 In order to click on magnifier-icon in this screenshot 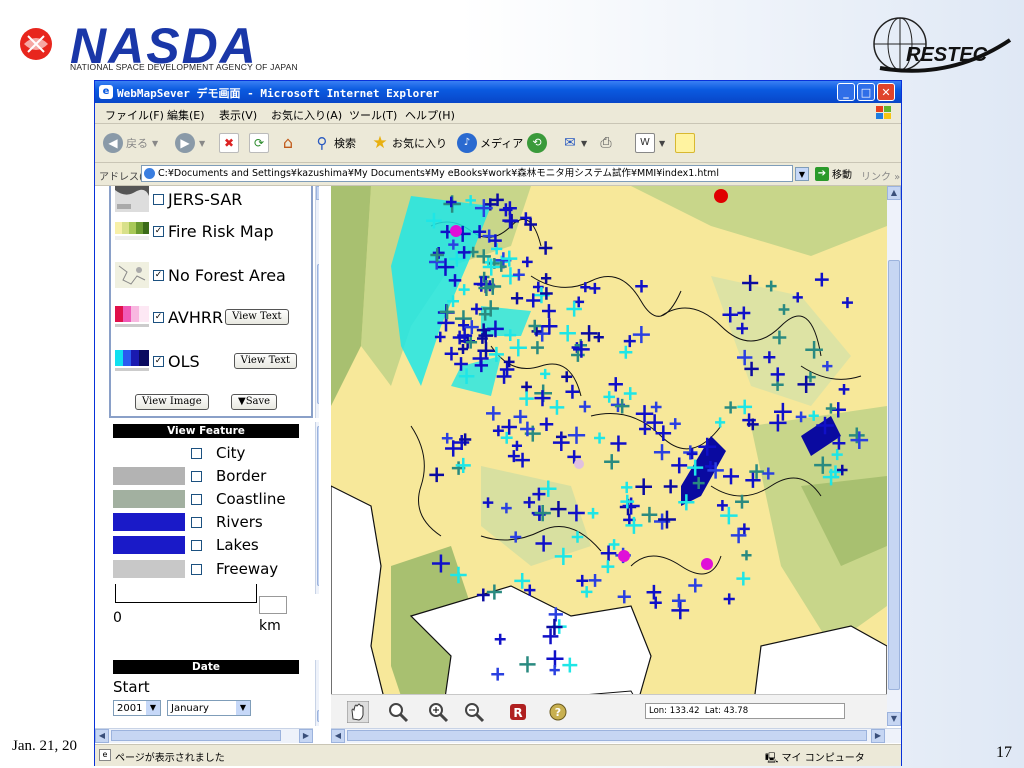, I will do `click(398, 712)`.